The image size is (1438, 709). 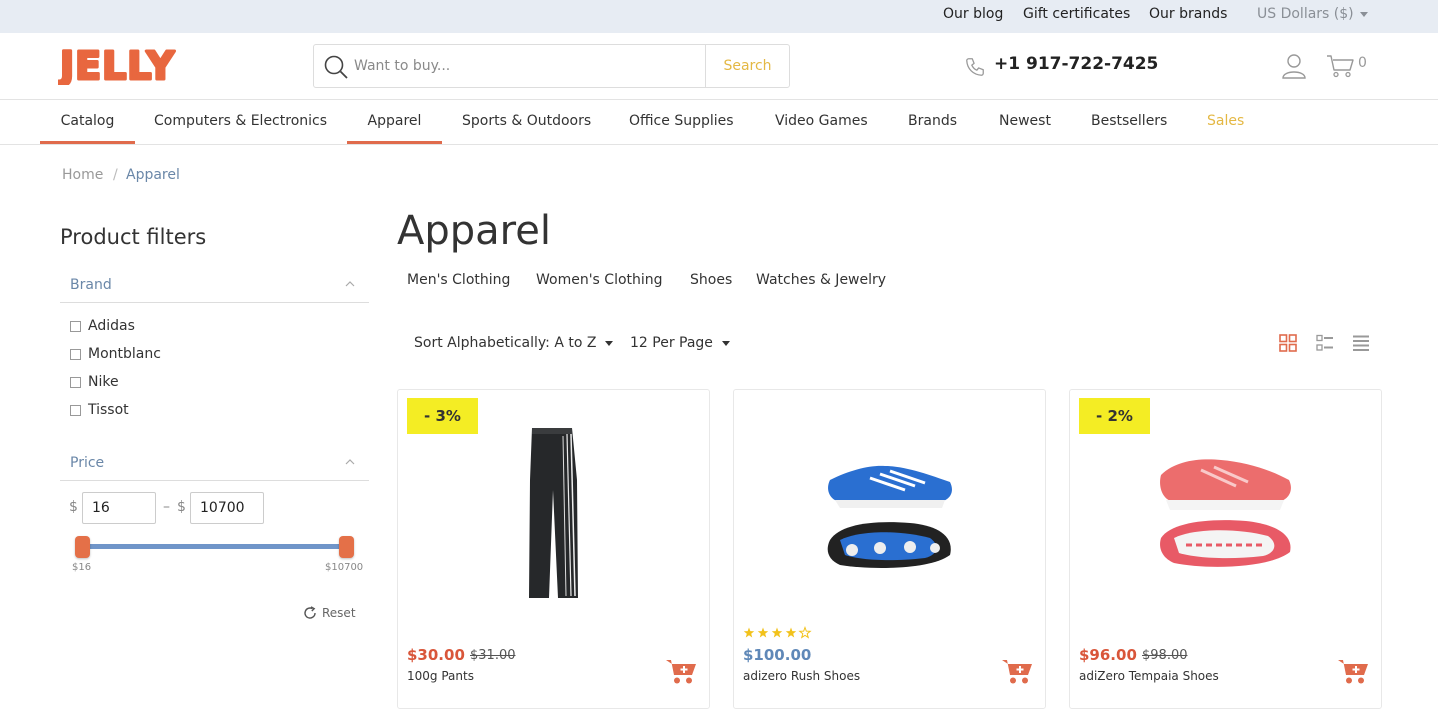 What do you see at coordinates (529, 66) in the screenshot?
I see `search-input` at bounding box center [529, 66].